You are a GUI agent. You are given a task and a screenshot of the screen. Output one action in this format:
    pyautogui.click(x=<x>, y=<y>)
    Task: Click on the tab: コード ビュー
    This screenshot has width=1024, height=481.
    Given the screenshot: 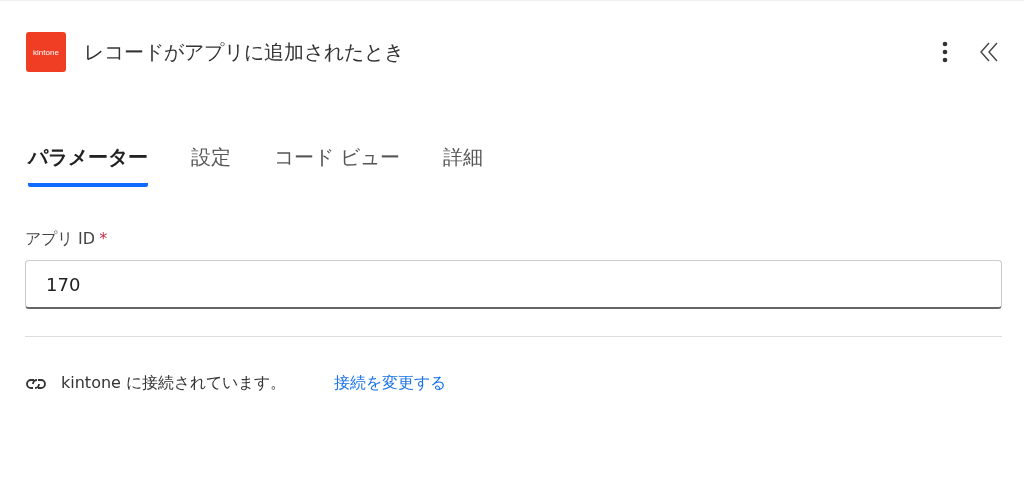 What is the action you would take?
    pyautogui.click(x=337, y=165)
    